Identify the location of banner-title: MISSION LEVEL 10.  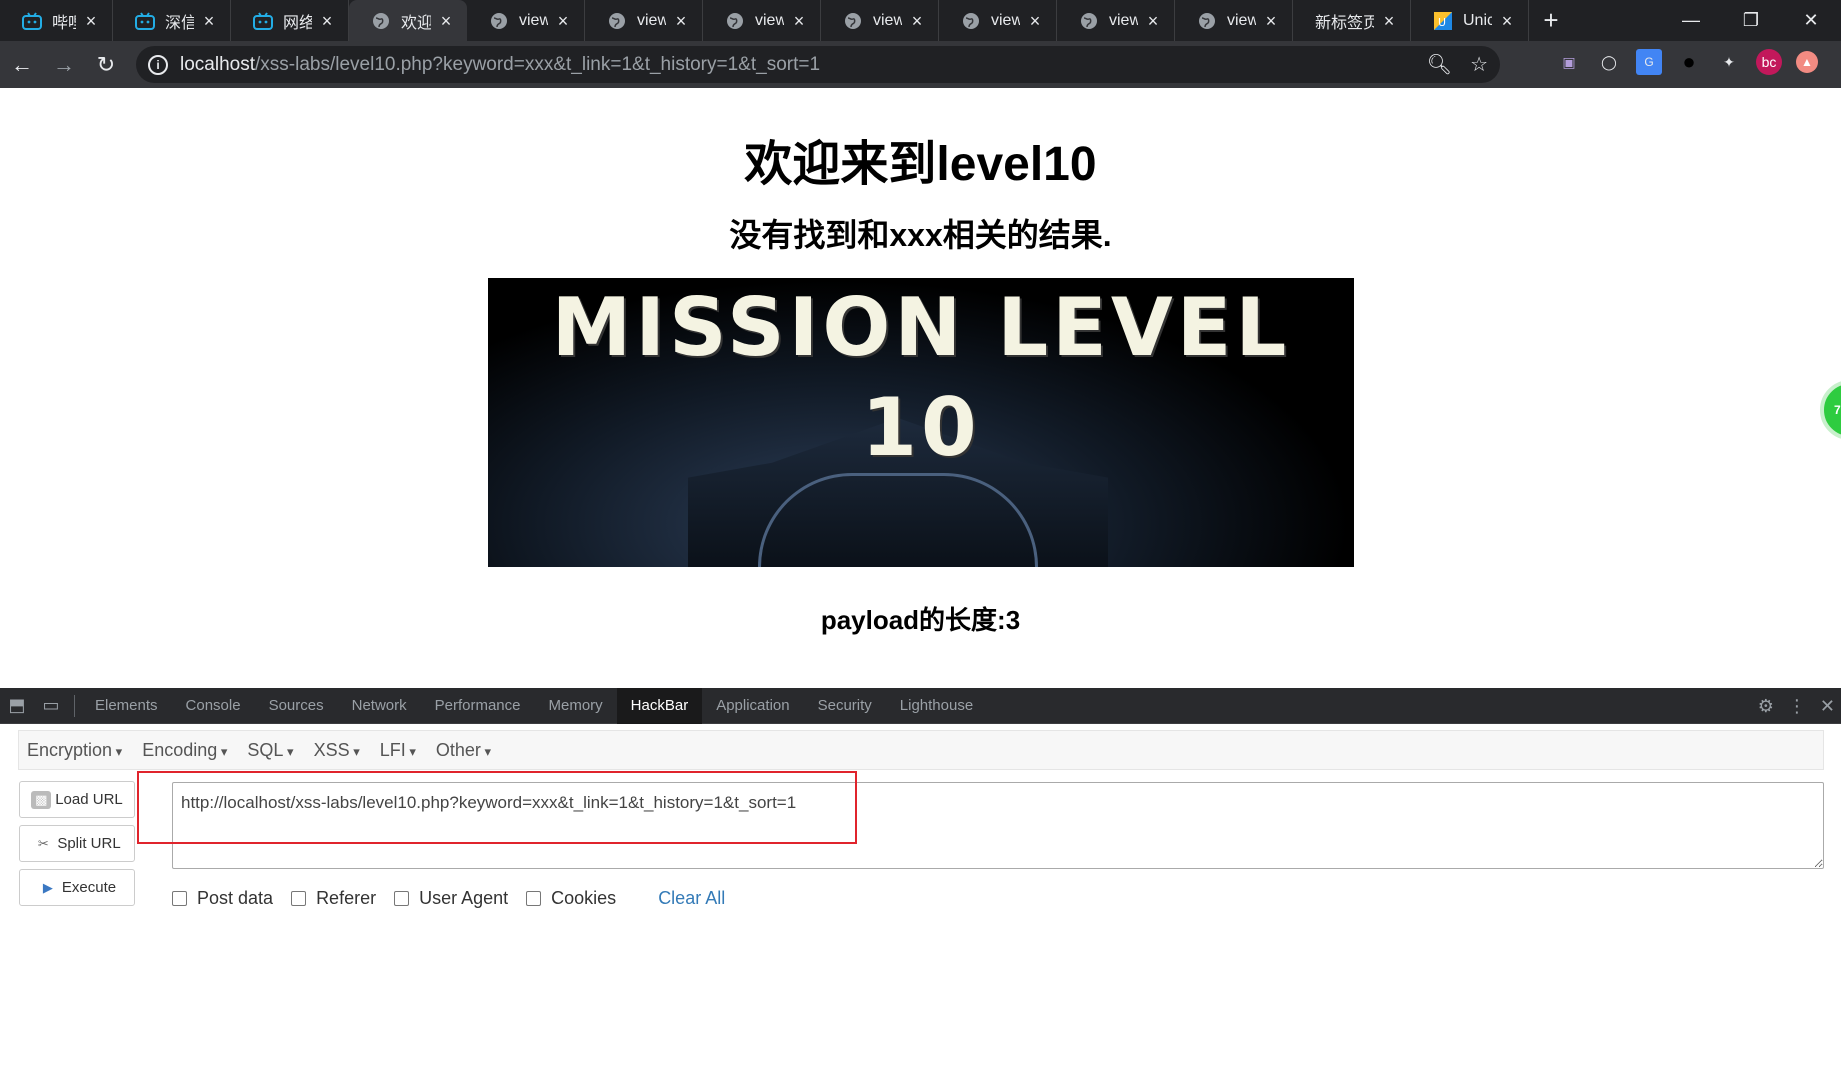
(921, 377).